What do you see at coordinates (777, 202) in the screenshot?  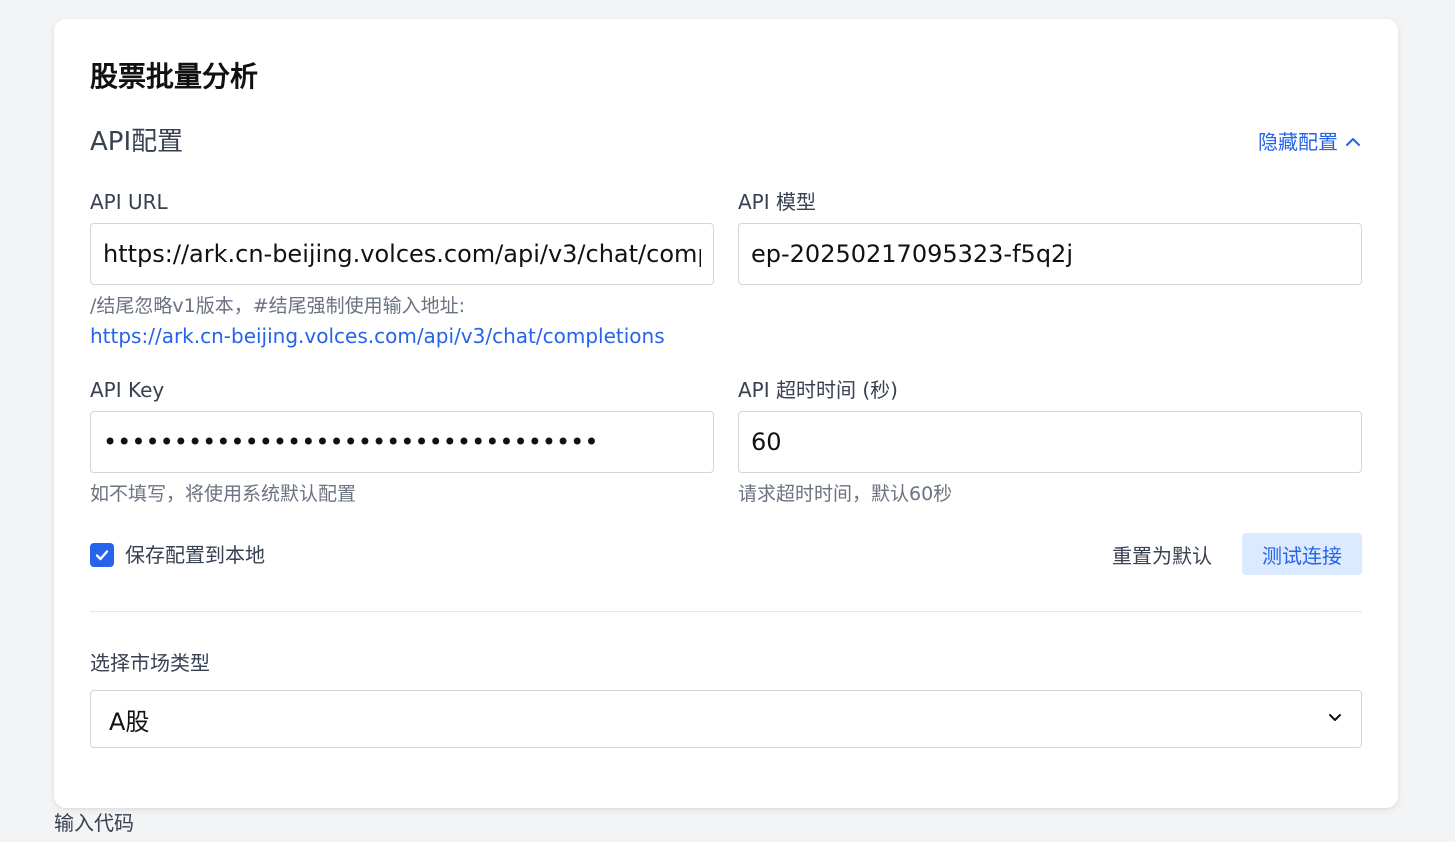 I see `api-model-label: API 模型` at bounding box center [777, 202].